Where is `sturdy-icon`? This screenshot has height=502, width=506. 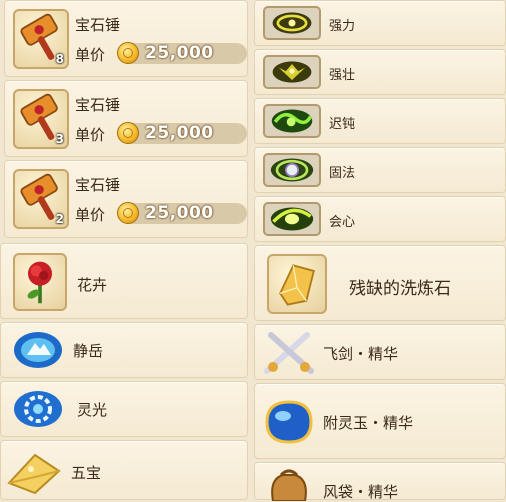
sturdy-icon is located at coordinates (292, 72).